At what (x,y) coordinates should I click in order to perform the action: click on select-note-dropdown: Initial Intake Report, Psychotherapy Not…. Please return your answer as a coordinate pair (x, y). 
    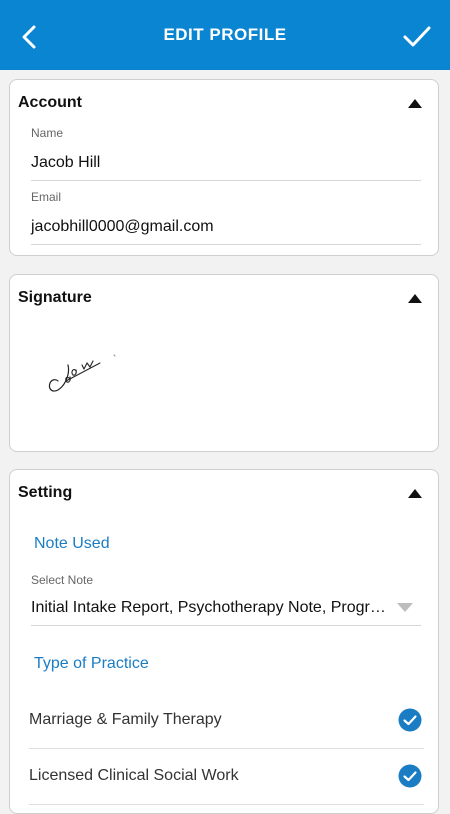
    Looking at the image, I should click on (226, 606).